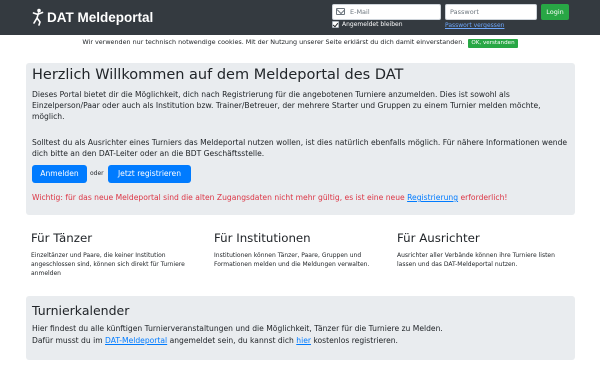  I want to click on calendar-title: Turnierkalender, so click(81, 310).